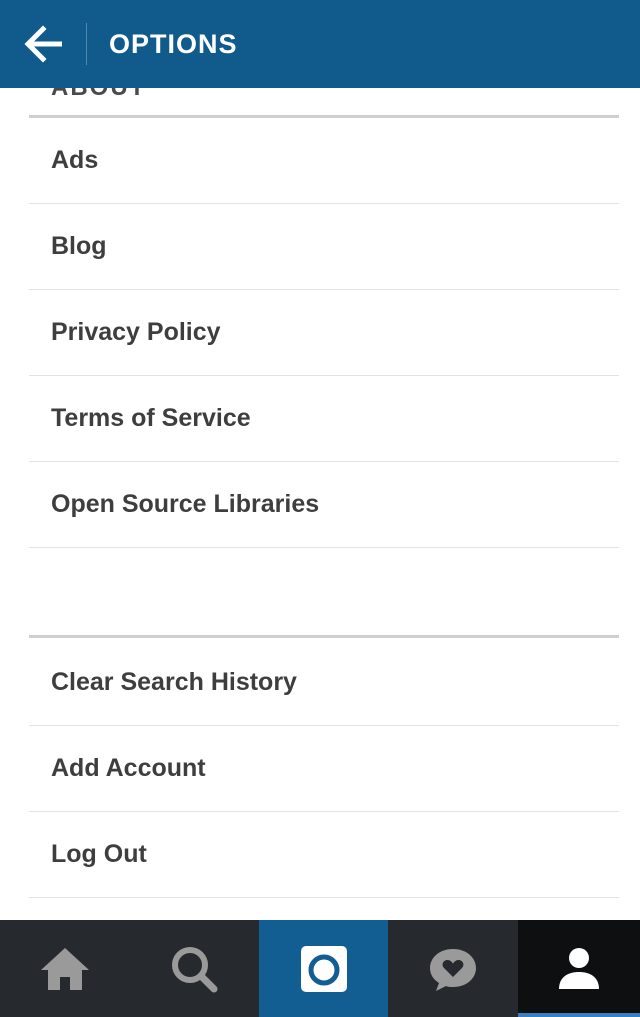 The width and height of the screenshot is (640, 1017). I want to click on camera-icon, so click(323, 968).